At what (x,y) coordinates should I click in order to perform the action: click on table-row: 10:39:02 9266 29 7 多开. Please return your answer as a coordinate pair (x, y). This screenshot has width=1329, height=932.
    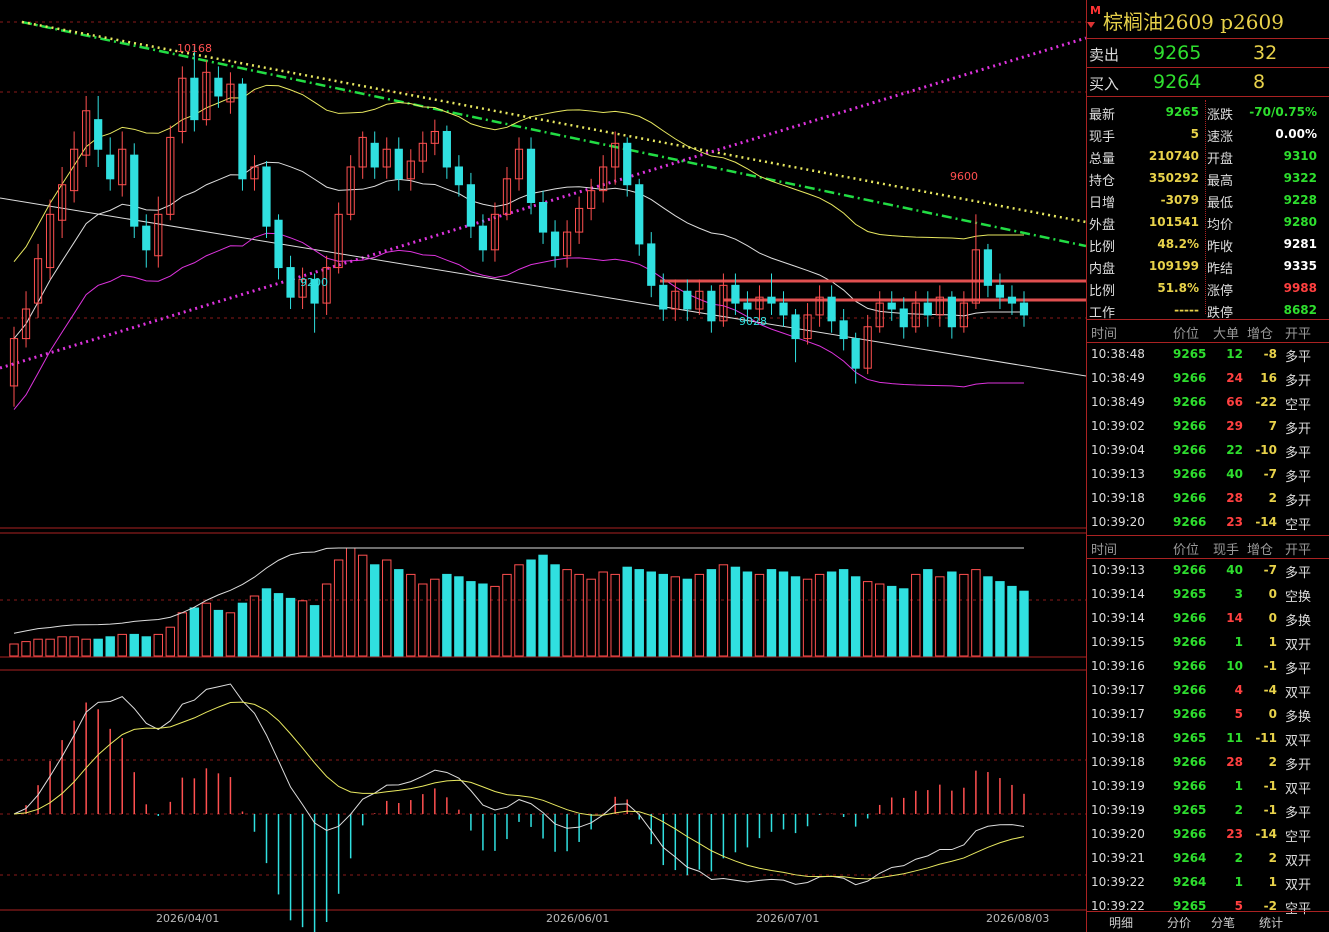
    Looking at the image, I should click on (1208, 427).